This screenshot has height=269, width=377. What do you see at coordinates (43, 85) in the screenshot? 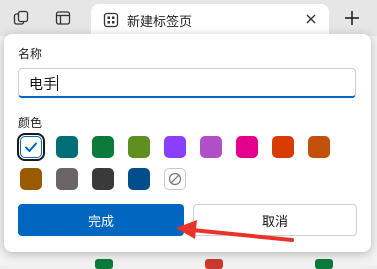
I see `group-name-value: 电手` at bounding box center [43, 85].